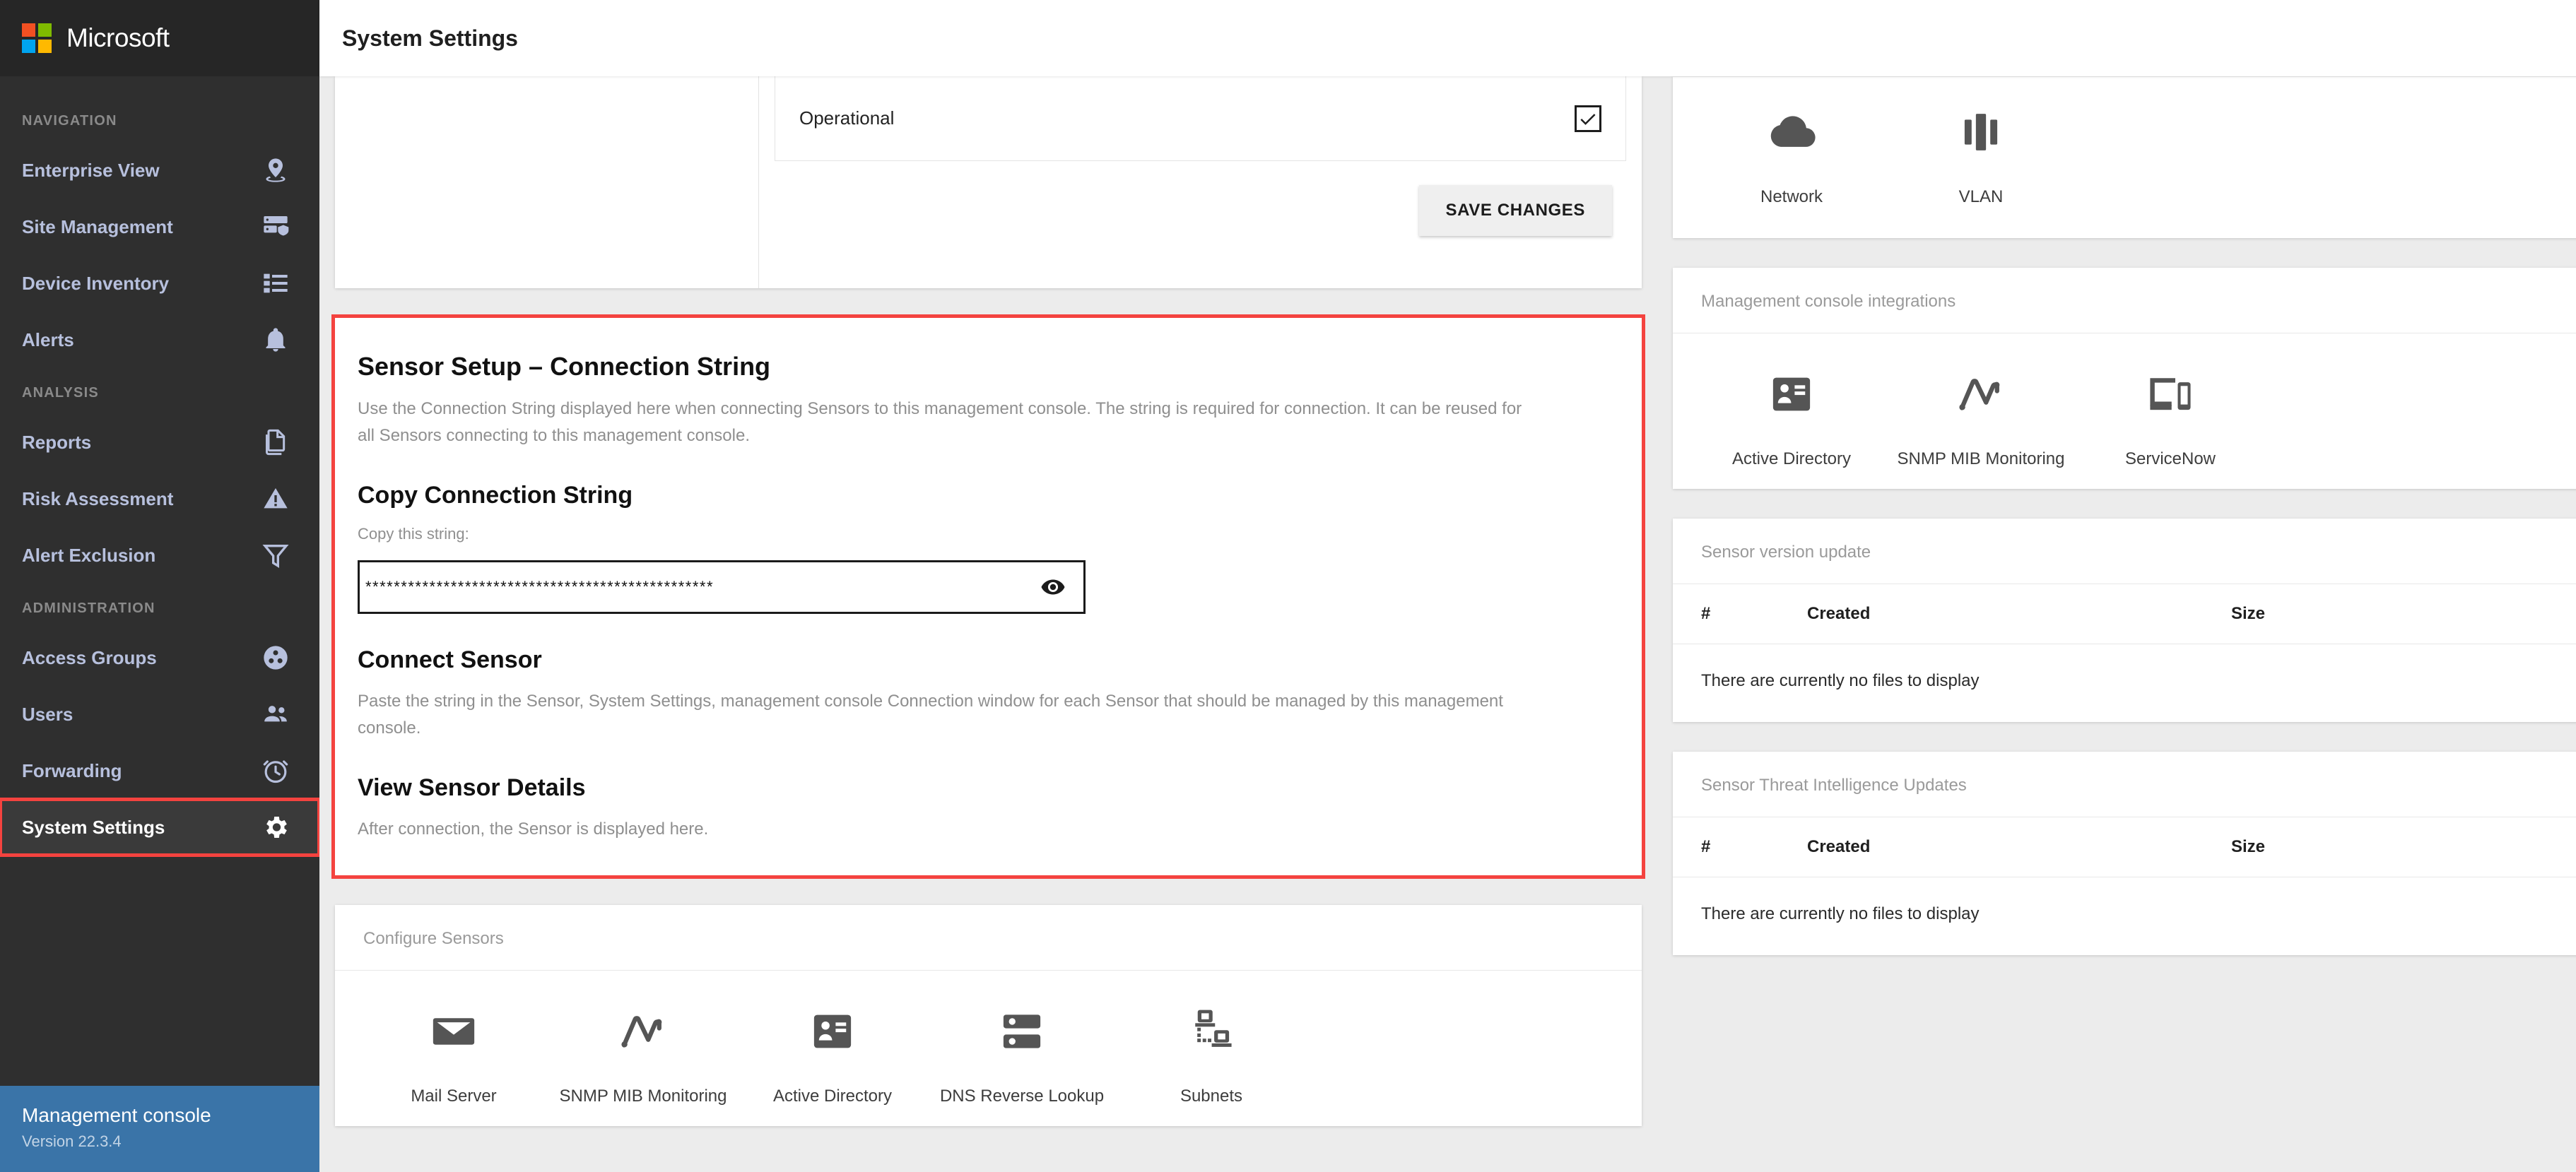 The height and width of the screenshot is (1172, 2576). Describe the element at coordinates (275, 657) in the screenshot. I see `access-group-icon` at that location.